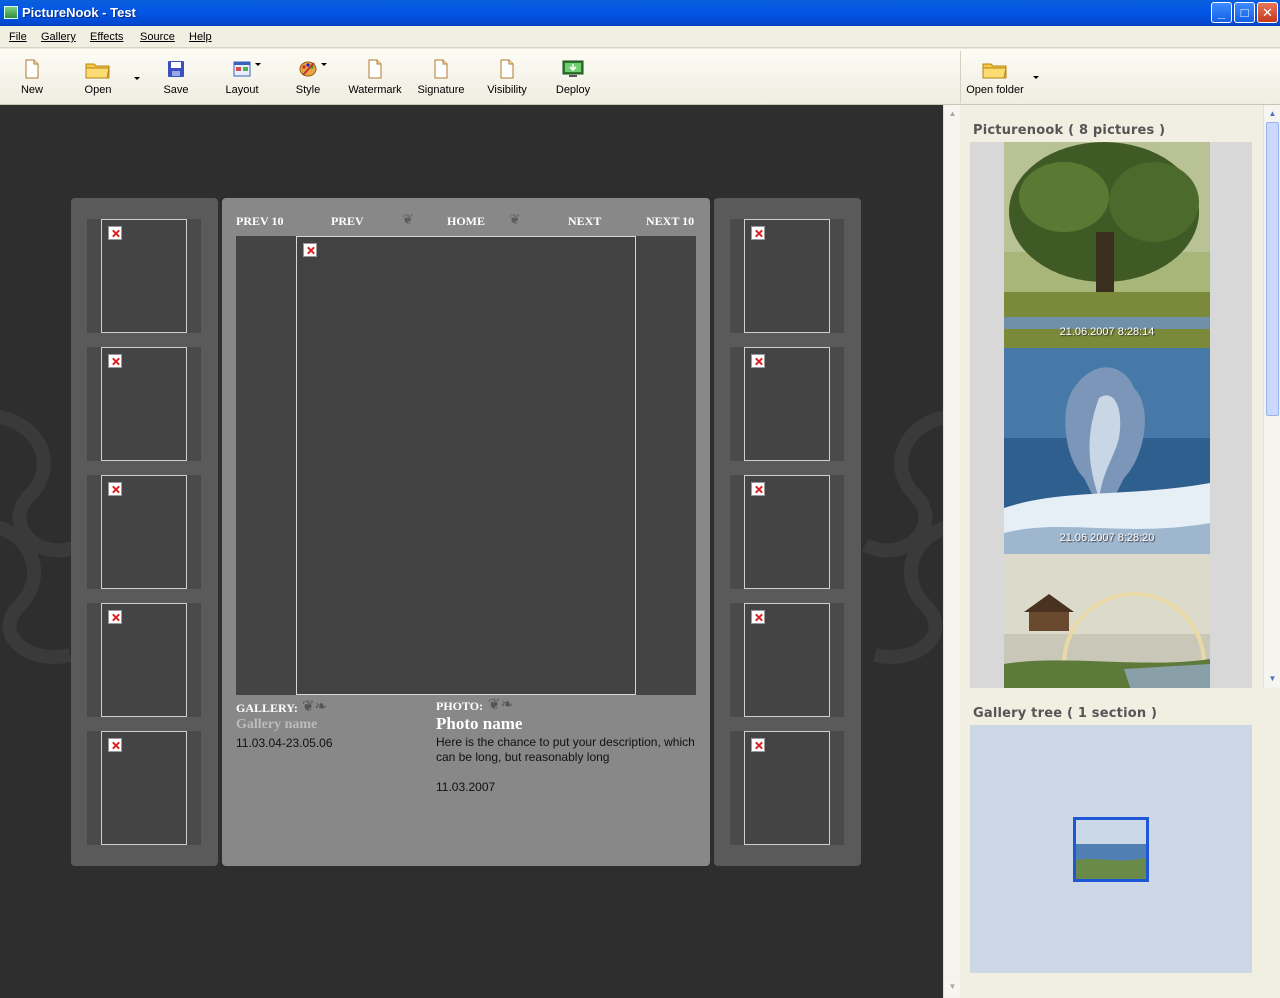 The image size is (1280, 998). Describe the element at coordinates (441, 69) in the screenshot. I see `signature-document-icon` at that location.